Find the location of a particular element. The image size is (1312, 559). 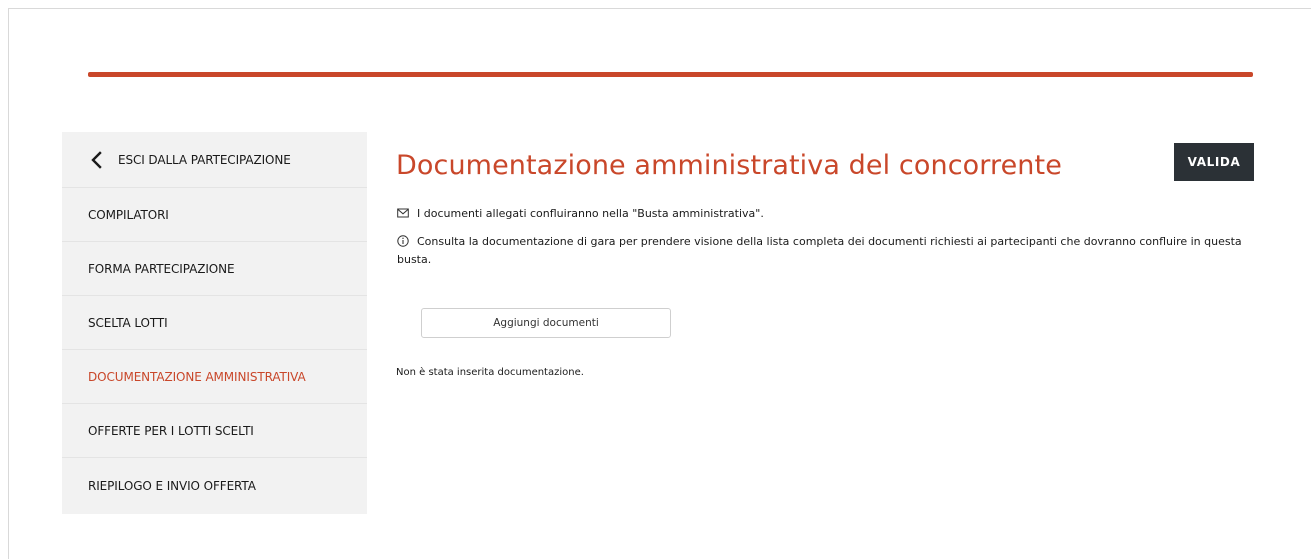

sidebar-item-offerte-lotti: OFFERTE PER I LOTTI SCELTI is located at coordinates (214, 431).